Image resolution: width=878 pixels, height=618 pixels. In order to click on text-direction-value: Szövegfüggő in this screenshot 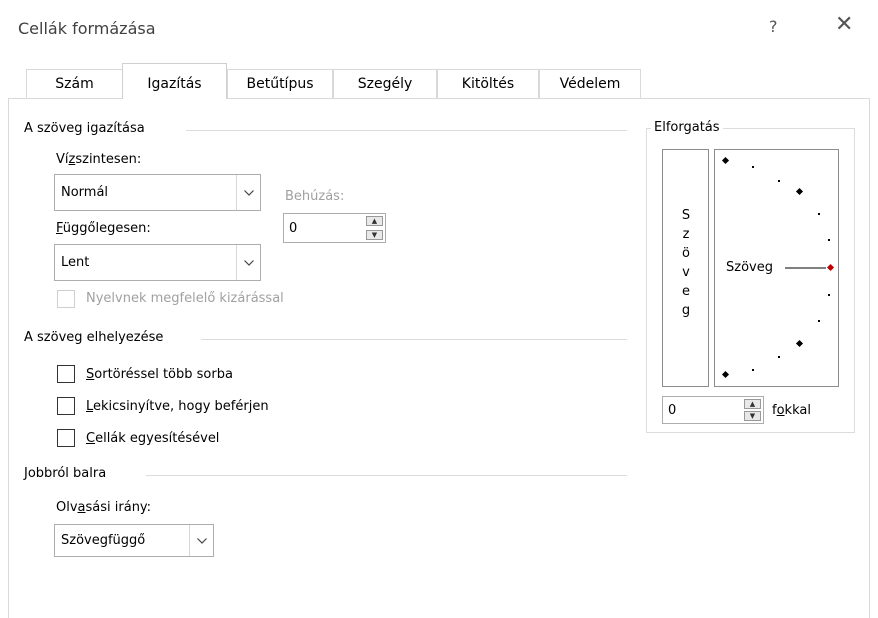, I will do `click(103, 540)`.